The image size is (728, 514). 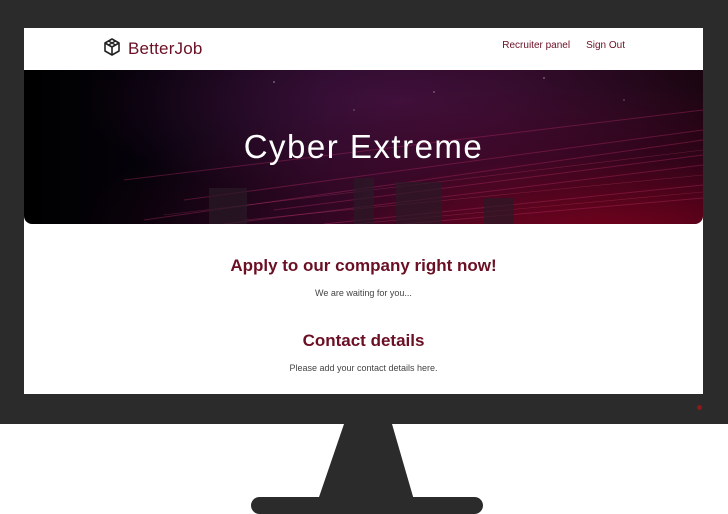 What do you see at coordinates (367, 505) in the screenshot?
I see `monitor-base` at bounding box center [367, 505].